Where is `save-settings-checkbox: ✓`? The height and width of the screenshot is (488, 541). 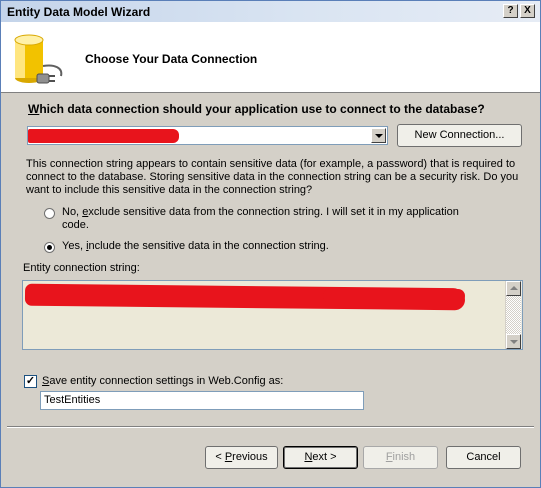 save-settings-checkbox: ✓ is located at coordinates (30, 381).